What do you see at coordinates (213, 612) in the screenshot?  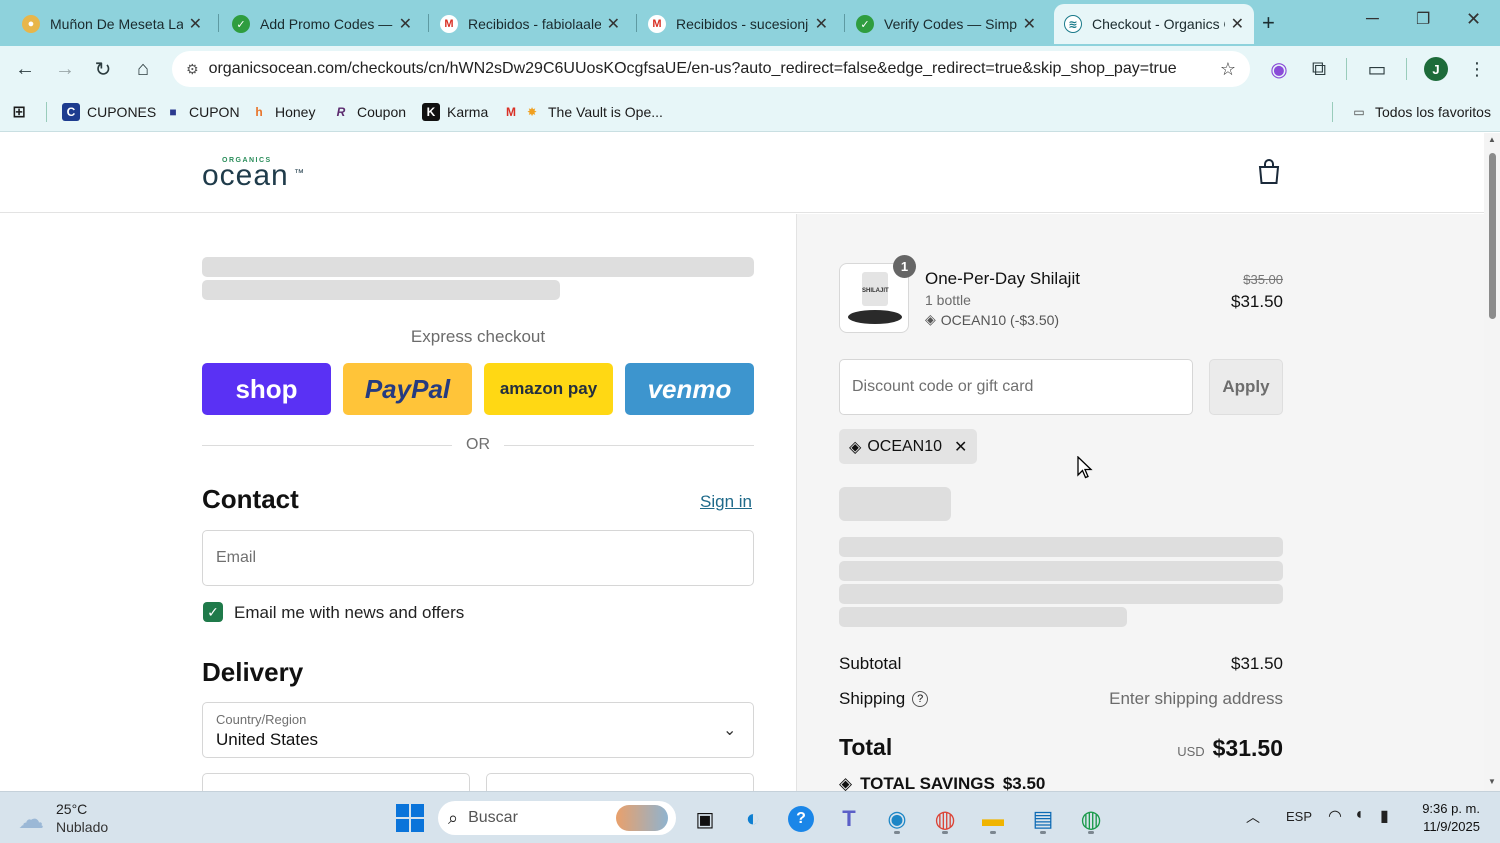 I see `newsletter-checkbox: ✓` at bounding box center [213, 612].